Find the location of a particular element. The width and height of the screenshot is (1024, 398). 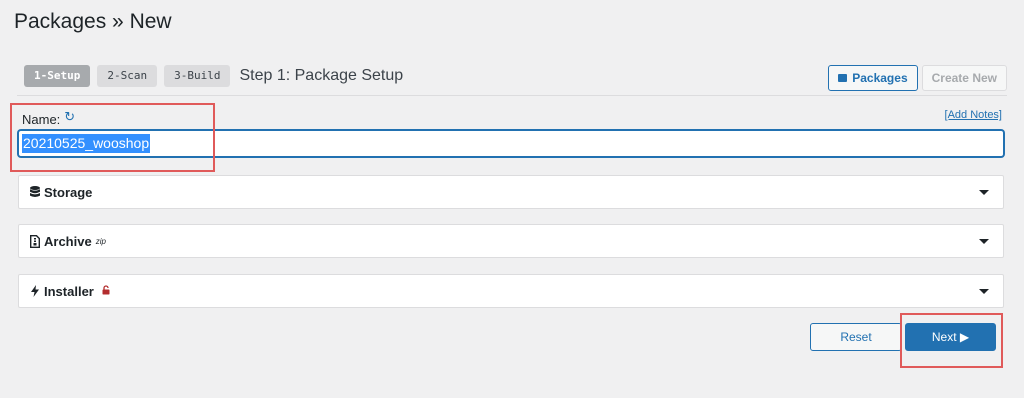

header-divider is located at coordinates (512, 95).